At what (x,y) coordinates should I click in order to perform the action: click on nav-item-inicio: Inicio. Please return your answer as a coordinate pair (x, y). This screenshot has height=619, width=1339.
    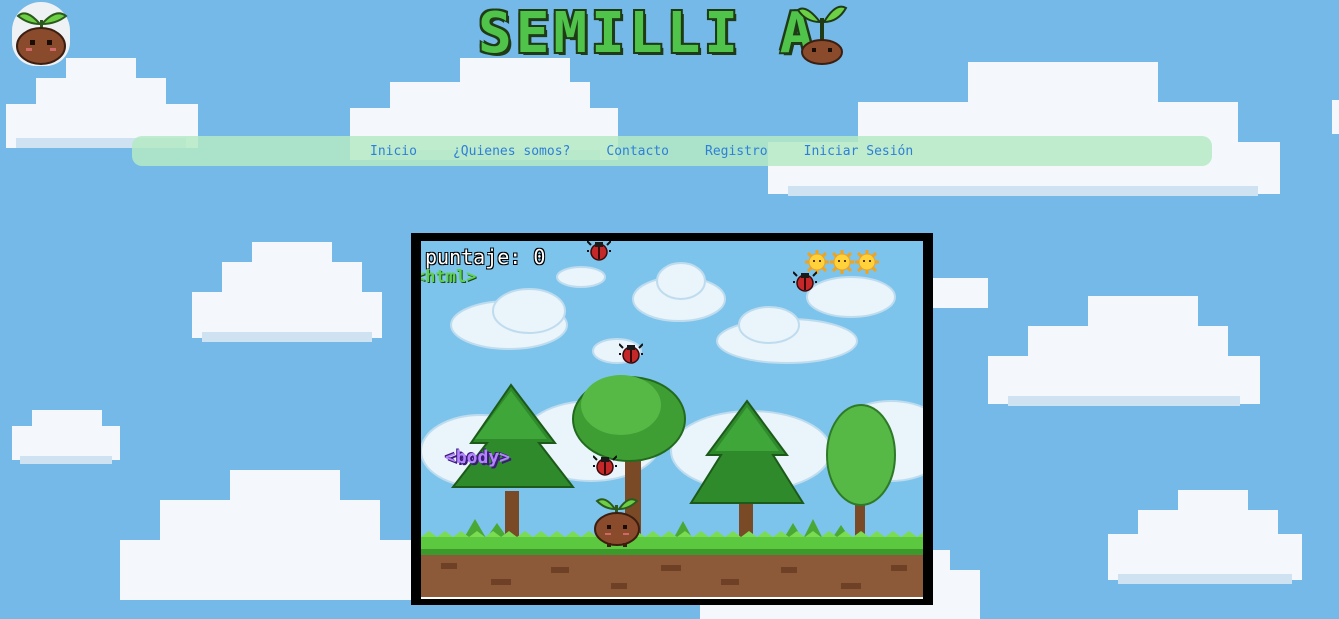
    Looking at the image, I should click on (393, 151).